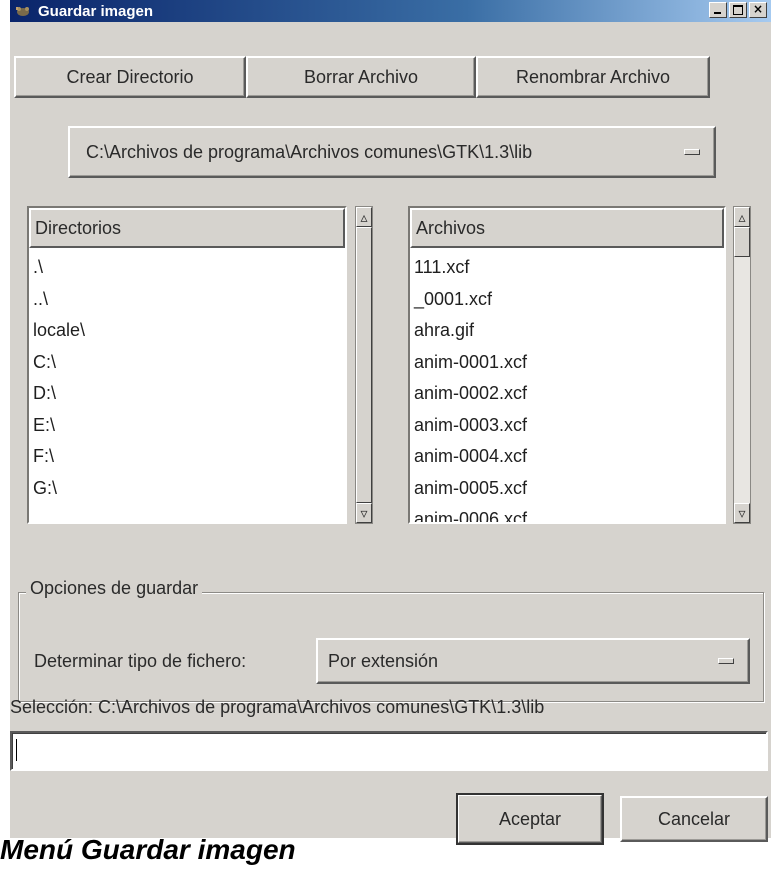  I want to click on file-item: 111.xcf, so click(569, 268).